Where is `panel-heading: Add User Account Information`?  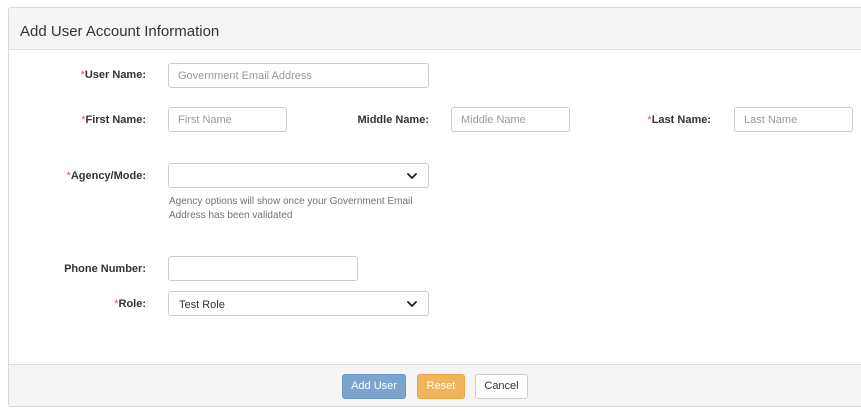 panel-heading: Add User Account Information is located at coordinates (435, 29).